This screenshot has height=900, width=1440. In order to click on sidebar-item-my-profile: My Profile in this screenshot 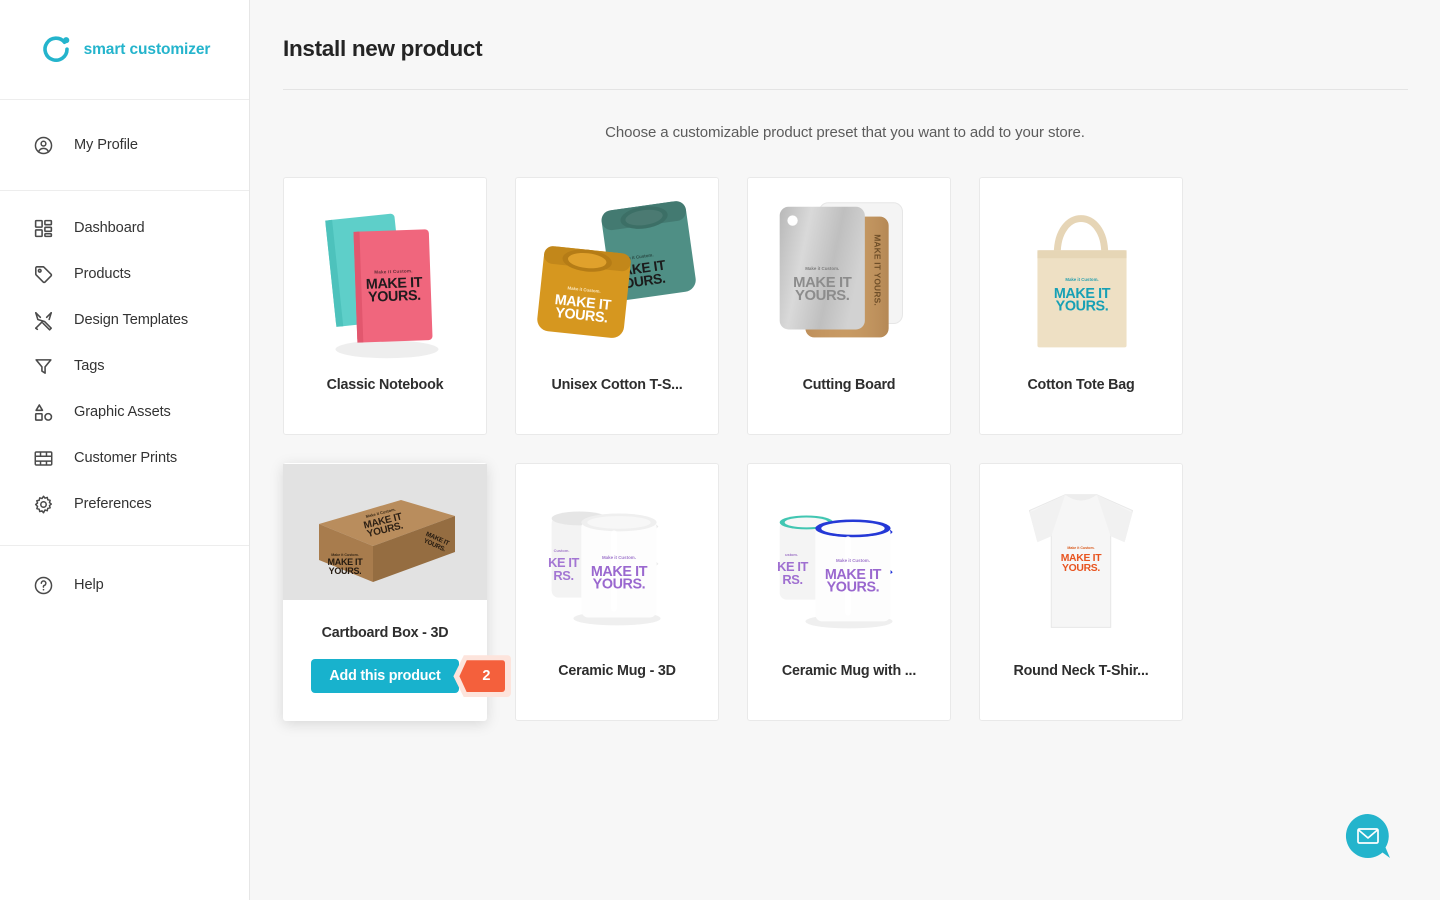, I will do `click(124, 145)`.